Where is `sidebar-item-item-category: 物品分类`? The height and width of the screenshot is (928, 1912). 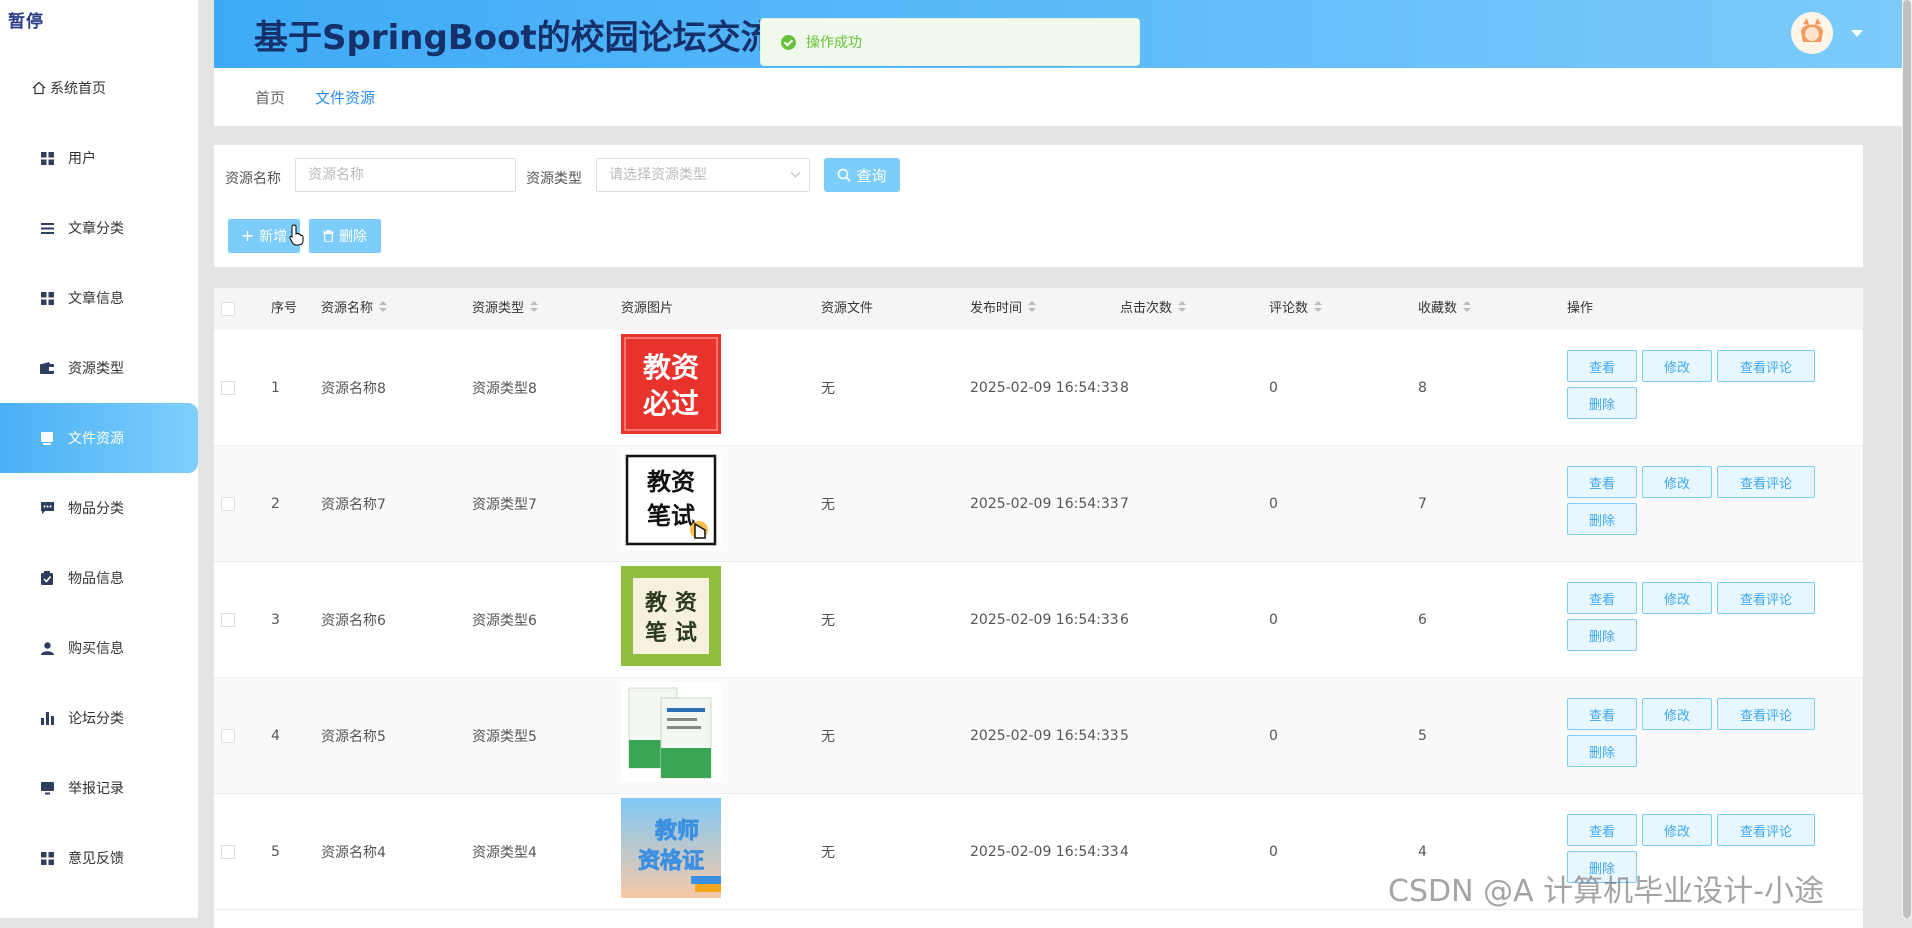
sidebar-item-item-category: 物品分类 is located at coordinates (99, 508).